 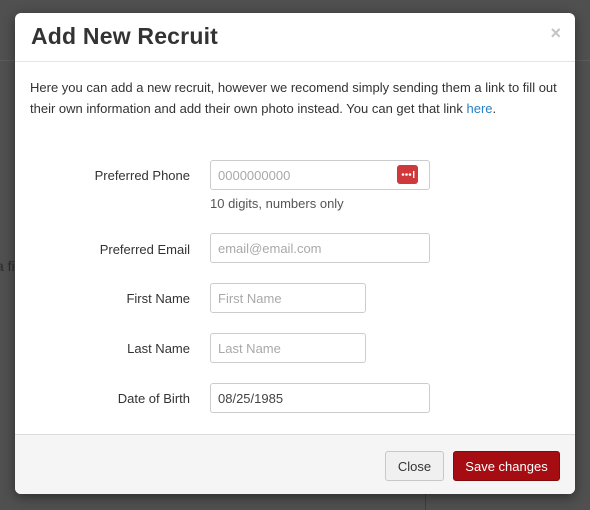 I want to click on email-field, so click(x=320, y=248).